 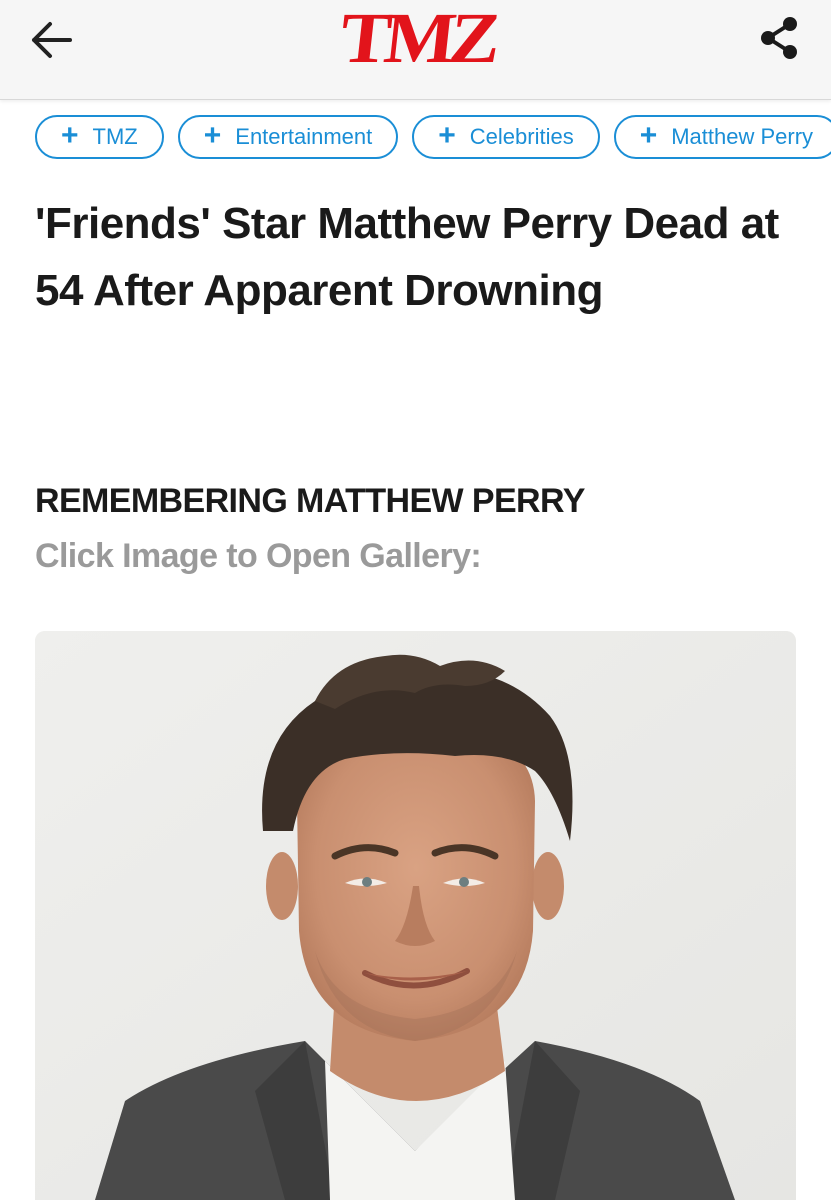 I want to click on tag-entertainment: + Entertainment, so click(x=288, y=137).